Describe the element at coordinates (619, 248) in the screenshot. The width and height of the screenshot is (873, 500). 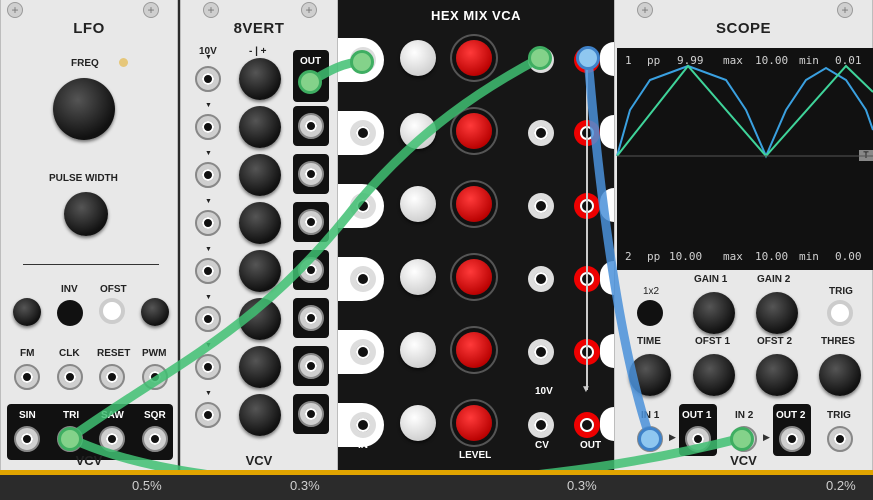
I see `cable-hexmix-out-to-scope-in1` at that location.